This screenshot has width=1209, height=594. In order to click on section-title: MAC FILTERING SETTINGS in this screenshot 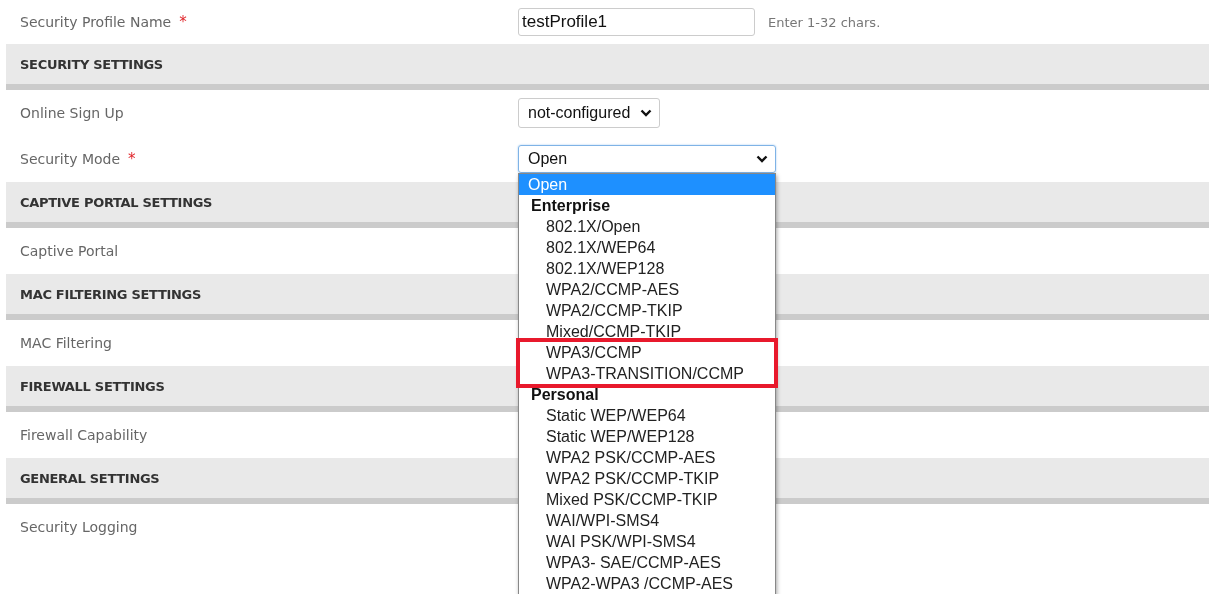, I will do `click(110, 294)`.